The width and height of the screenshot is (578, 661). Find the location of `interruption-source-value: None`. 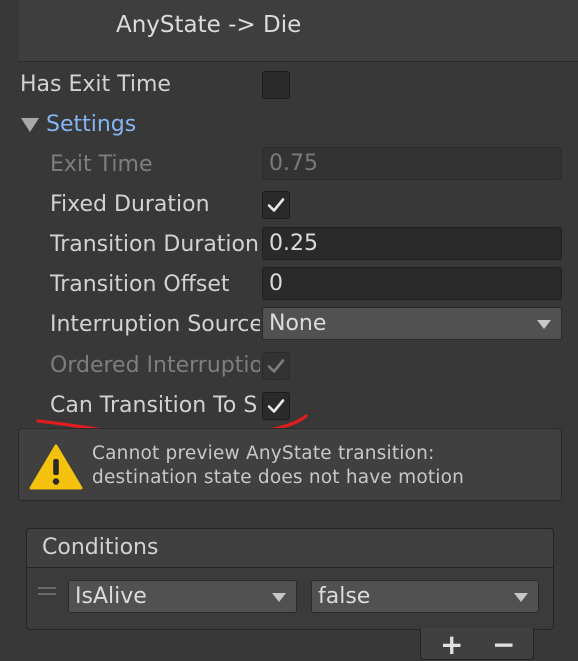

interruption-source-value: None is located at coordinates (298, 323).